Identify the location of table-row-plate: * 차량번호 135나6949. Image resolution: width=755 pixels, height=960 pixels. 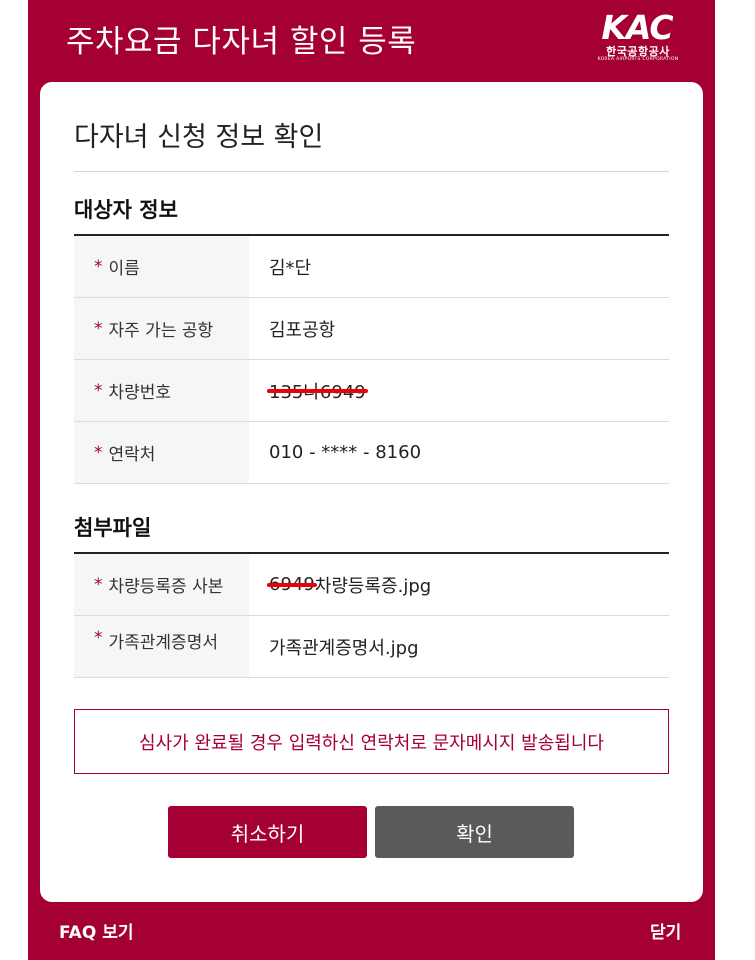
(371, 391).